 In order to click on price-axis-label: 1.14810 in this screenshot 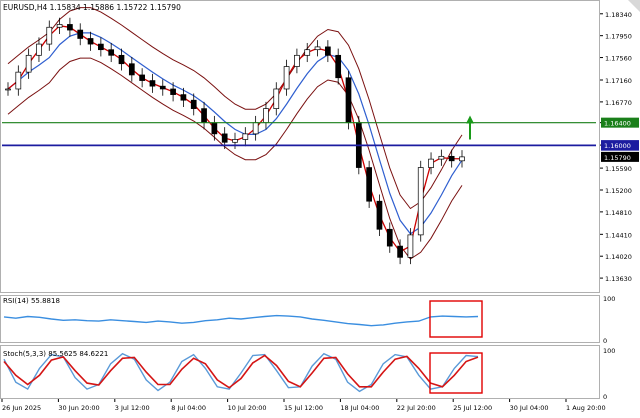, I will do `click(618, 213)`.